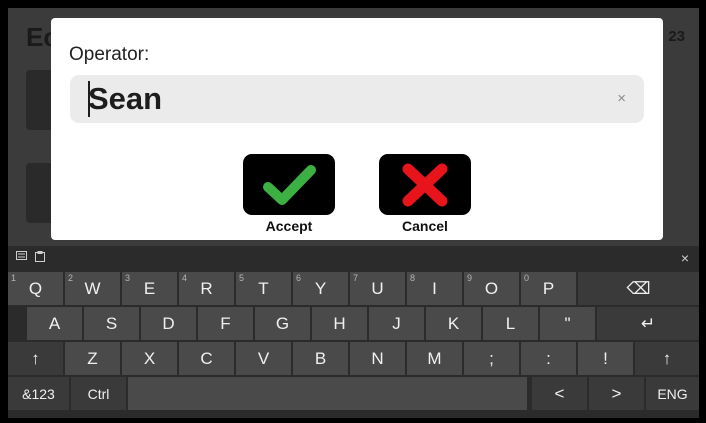  I want to click on key-number-hint: 4, so click(185, 278).